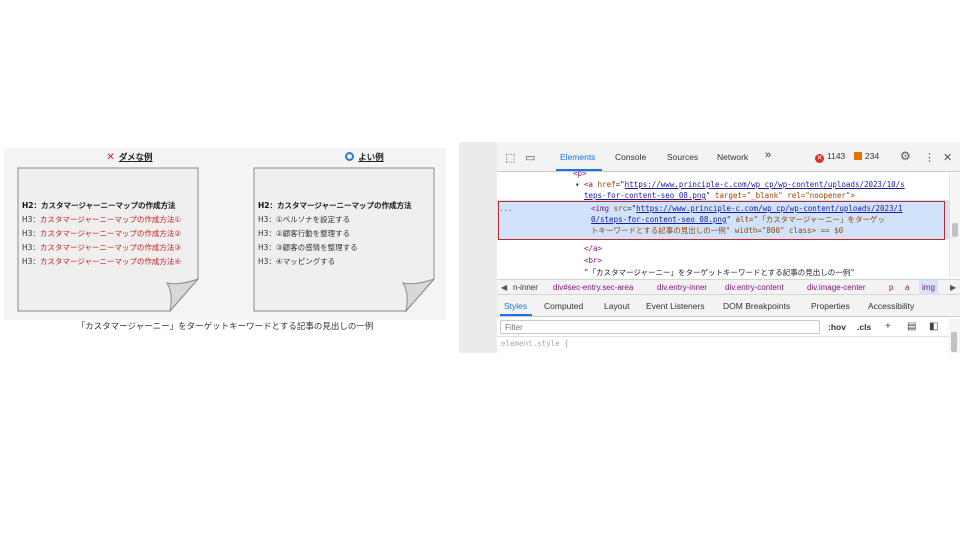  What do you see at coordinates (905, 156) in the screenshot?
I see `gear-icon: ⚙` at bounding box center [905, 156].